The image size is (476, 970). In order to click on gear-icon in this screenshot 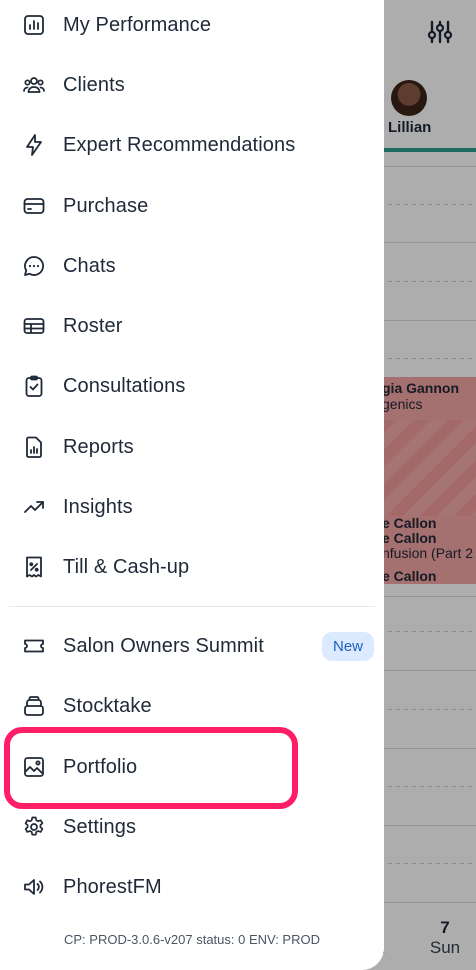, I will do `click(34, 827)`.